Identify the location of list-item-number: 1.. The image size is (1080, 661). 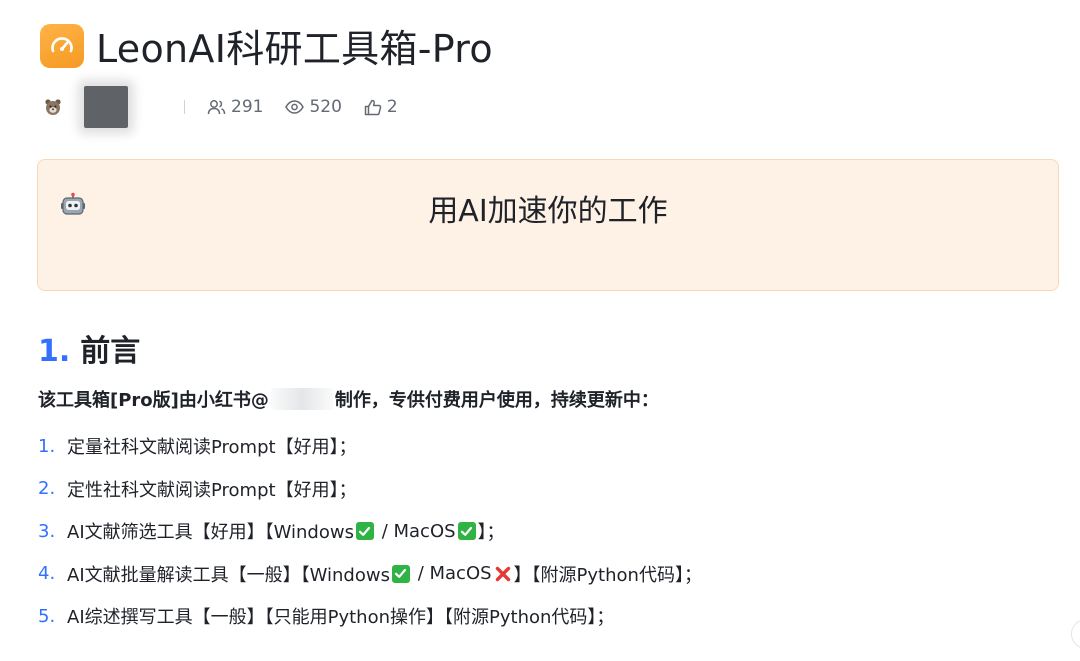
(47, 446).